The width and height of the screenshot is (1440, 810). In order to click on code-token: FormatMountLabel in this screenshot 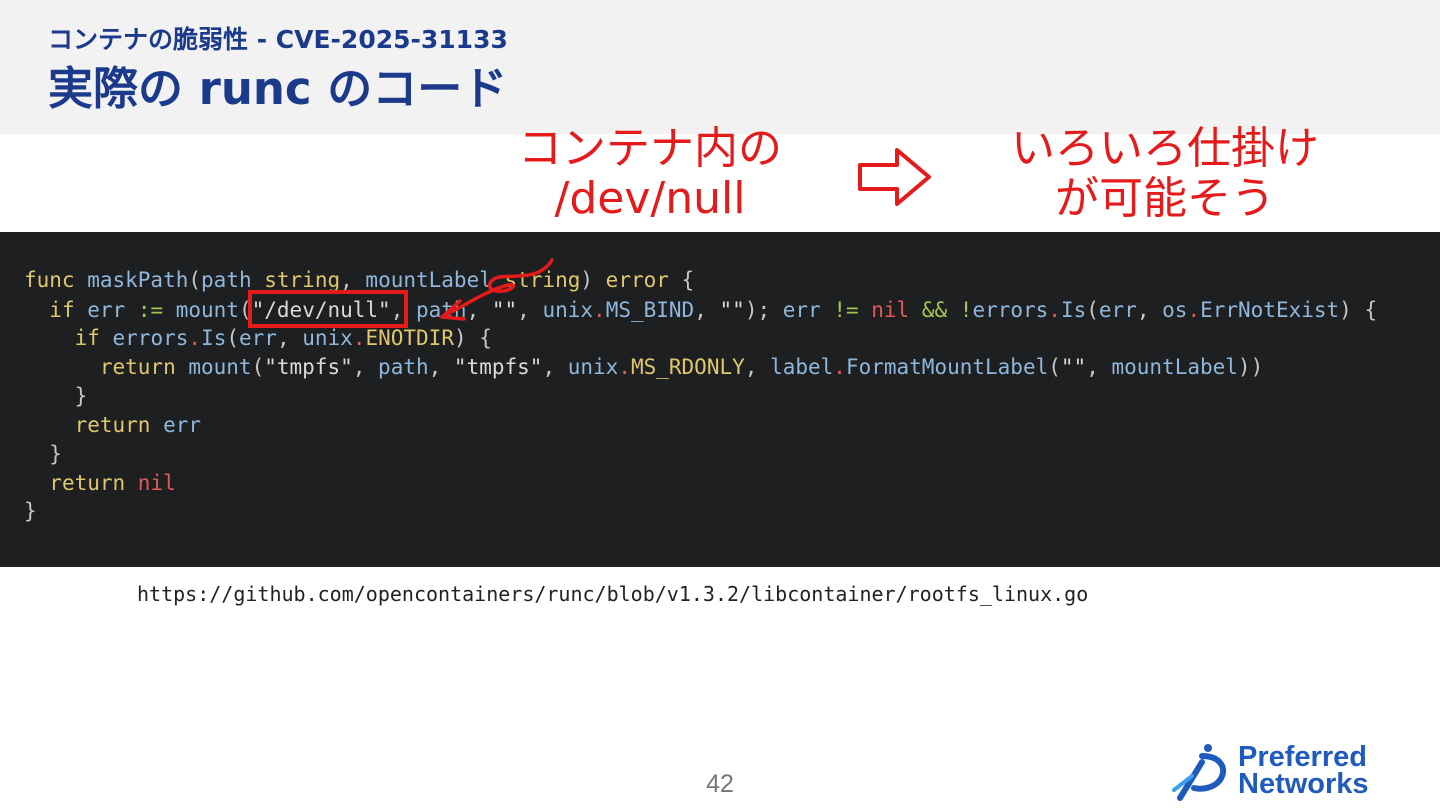, I will do `click(947, 367)`.